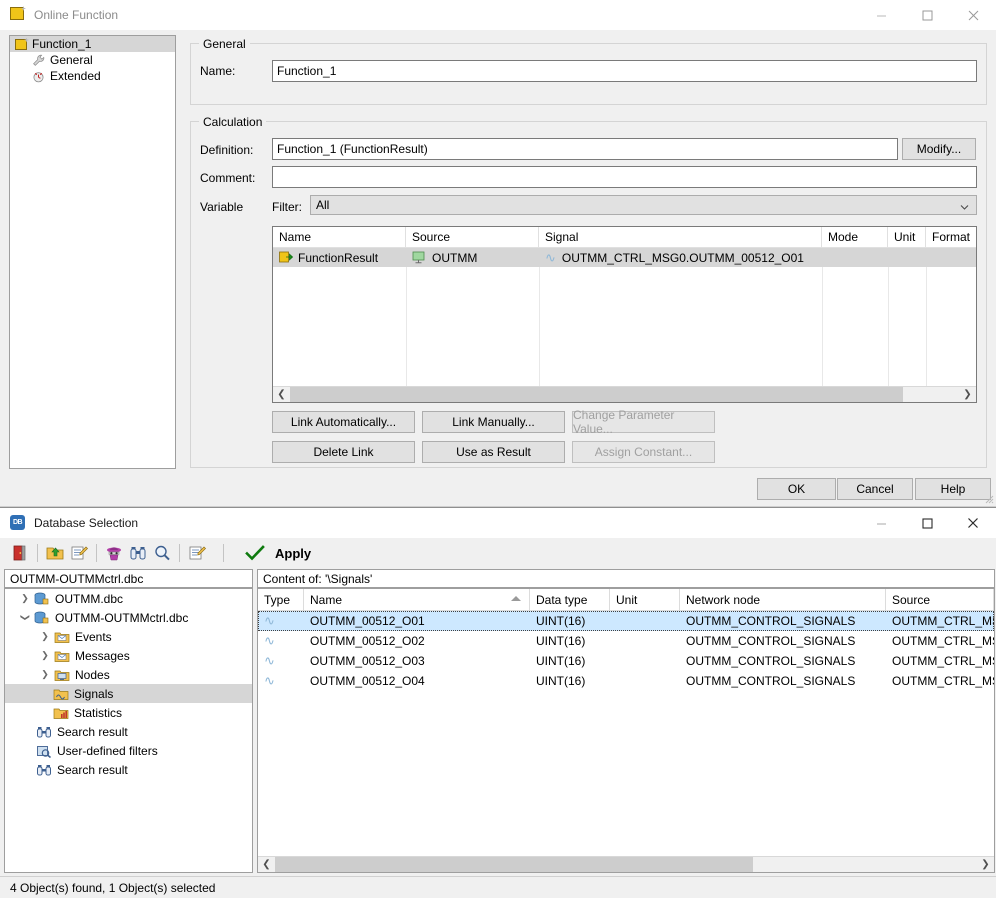  What do you see at coordinates (228, 178) in the screenshot?
I see `comment-label: Comment:` at bounding box center [228, 178].